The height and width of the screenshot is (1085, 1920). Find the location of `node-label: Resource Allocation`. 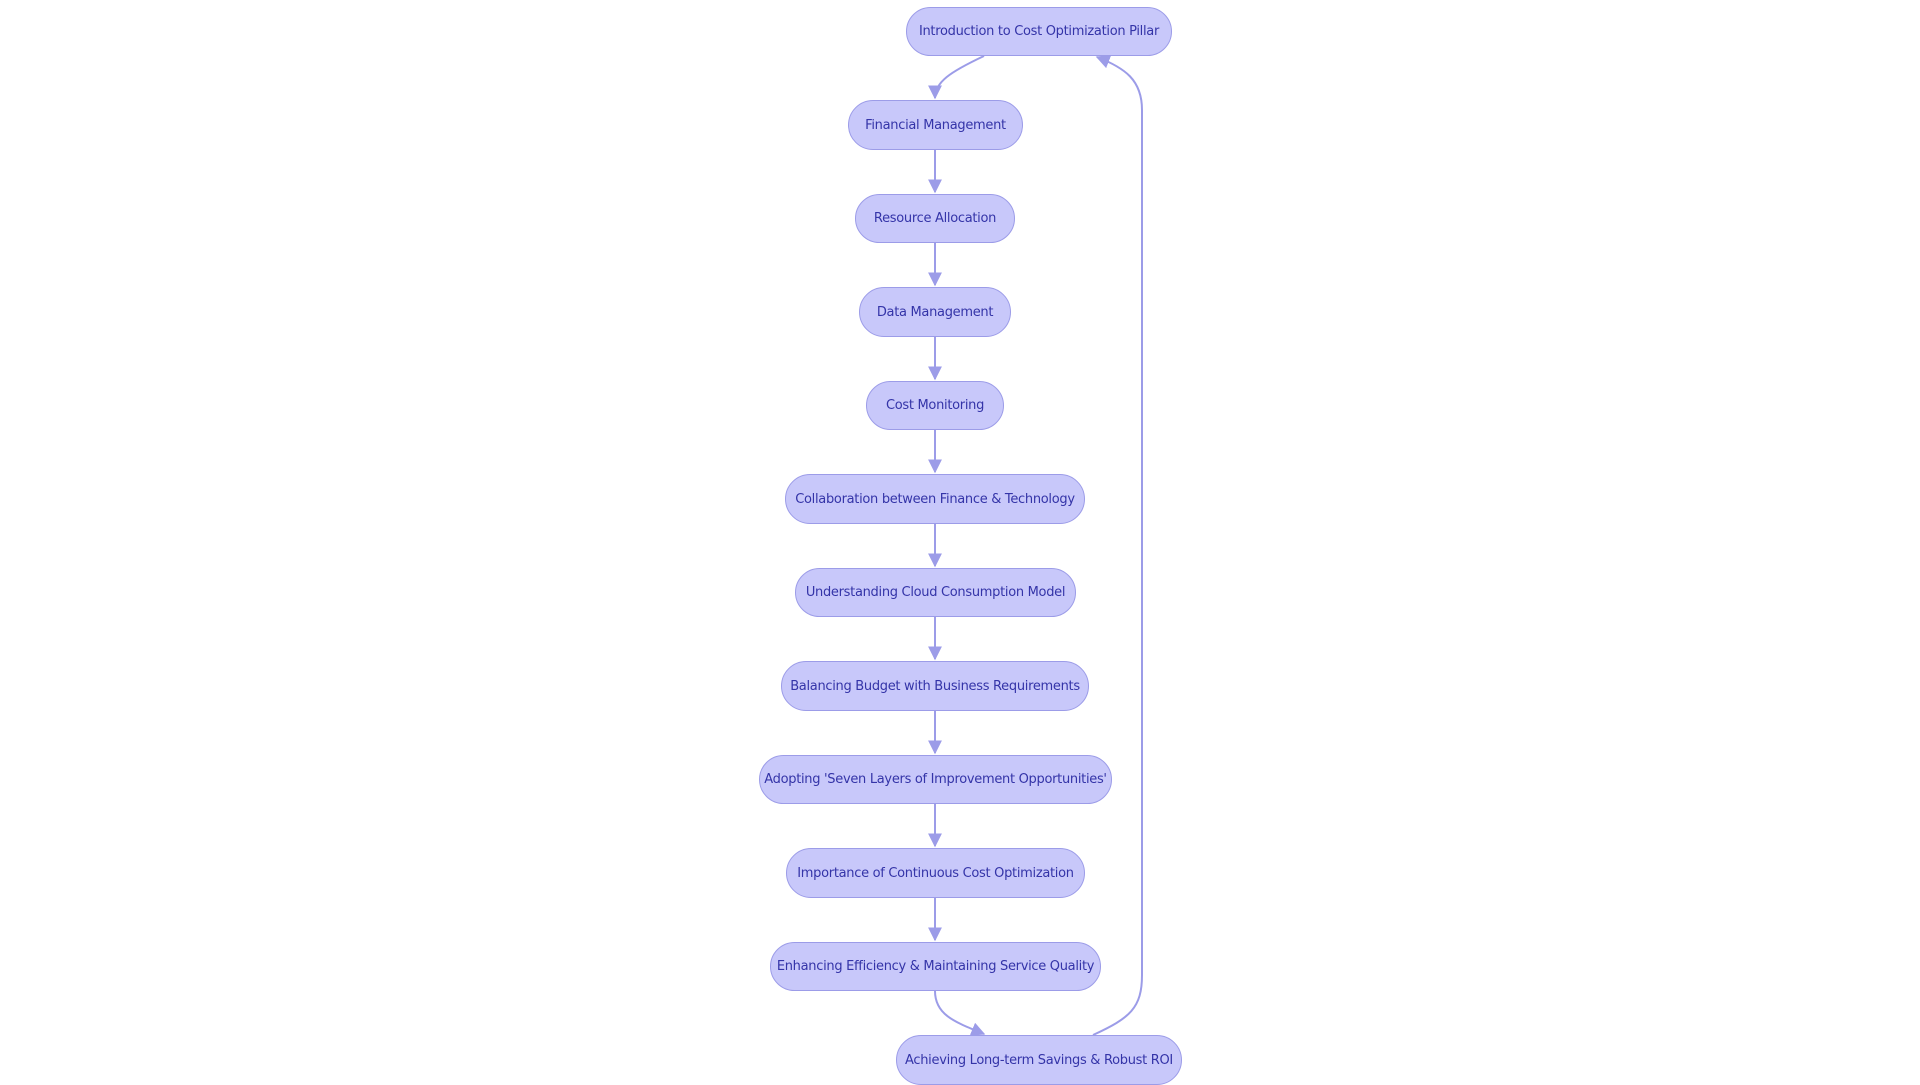

node-label: Resource Allocation is located at coordinates (935, 218).